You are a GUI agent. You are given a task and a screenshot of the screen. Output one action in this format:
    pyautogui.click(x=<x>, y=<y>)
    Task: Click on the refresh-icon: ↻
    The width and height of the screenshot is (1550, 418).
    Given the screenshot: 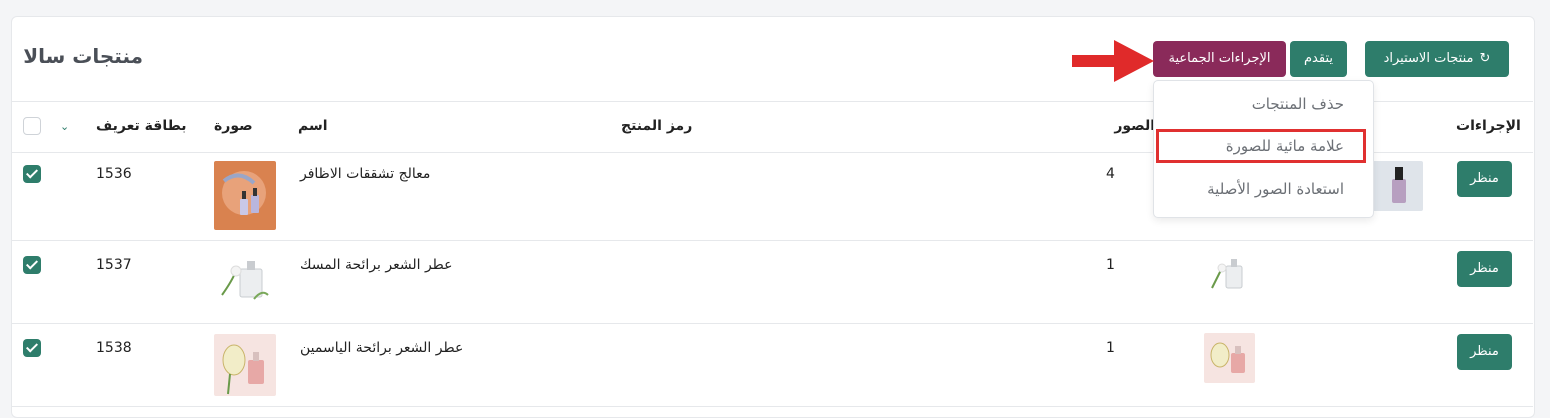 What is the action you would take?
    pyautogui.click(x=1485, y=58)
    